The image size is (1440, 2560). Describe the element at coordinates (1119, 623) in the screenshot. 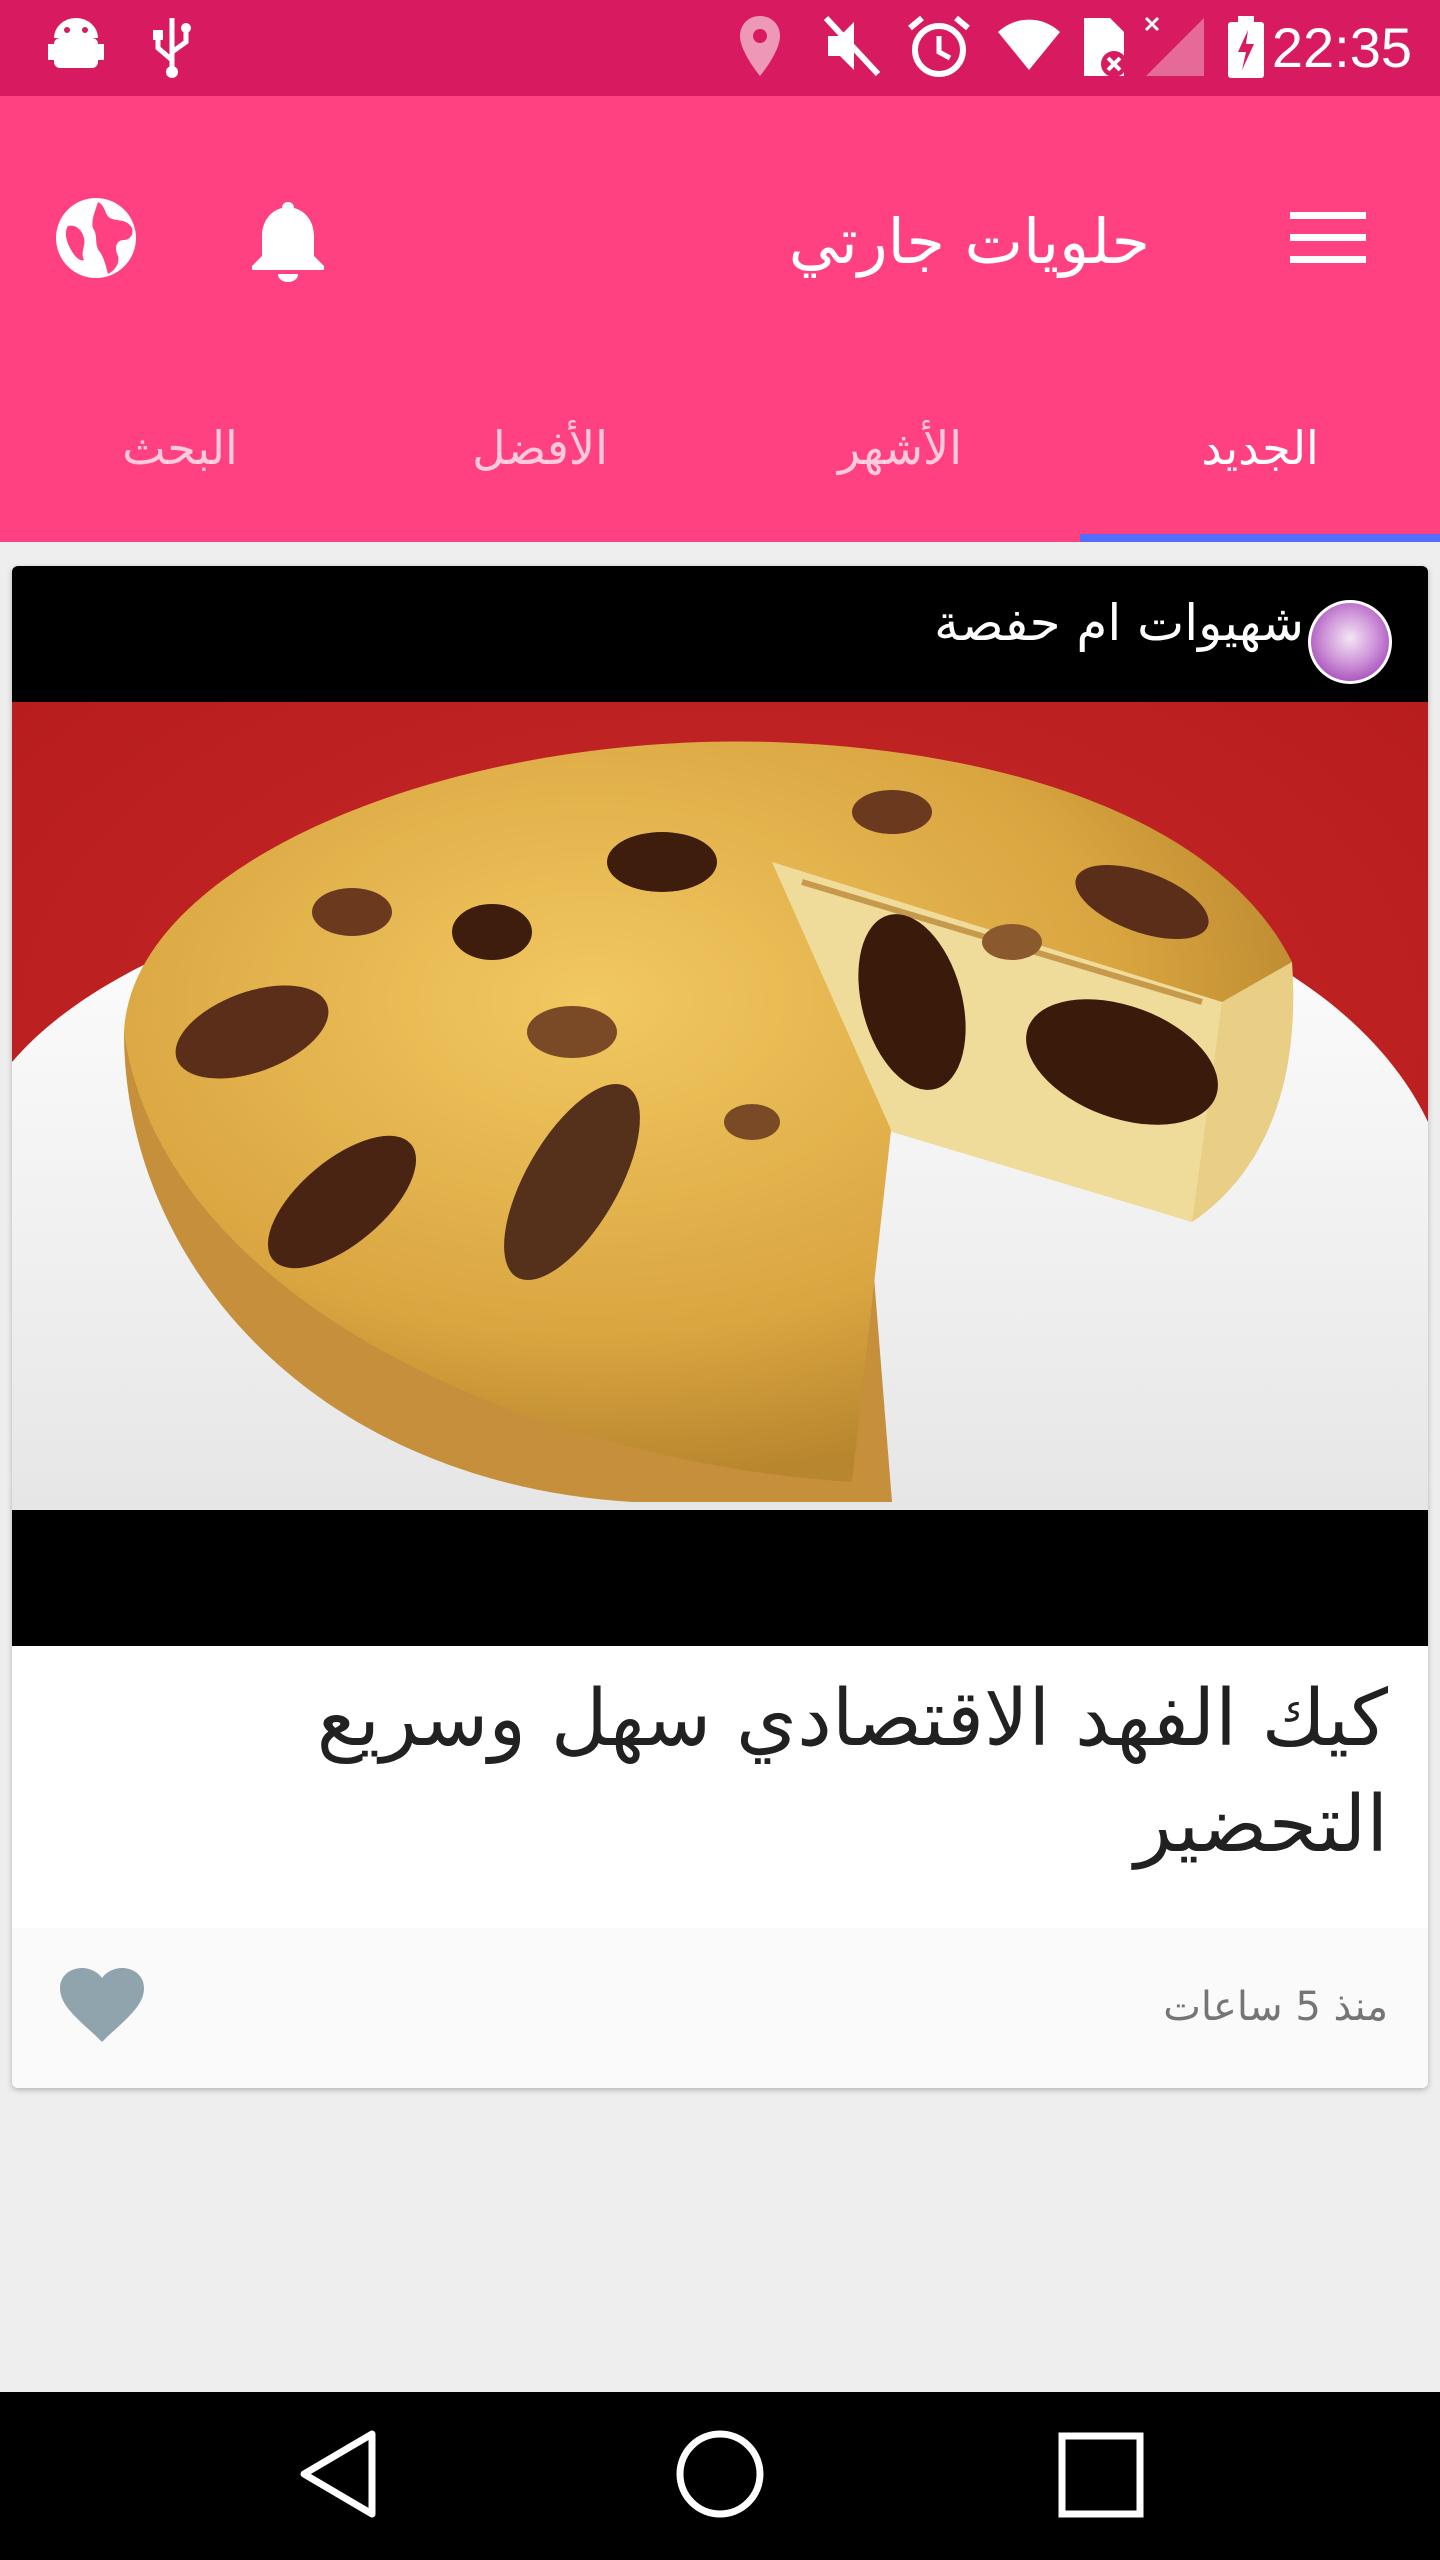

I see `post-author: شهيوات ام حفصة` at that location.